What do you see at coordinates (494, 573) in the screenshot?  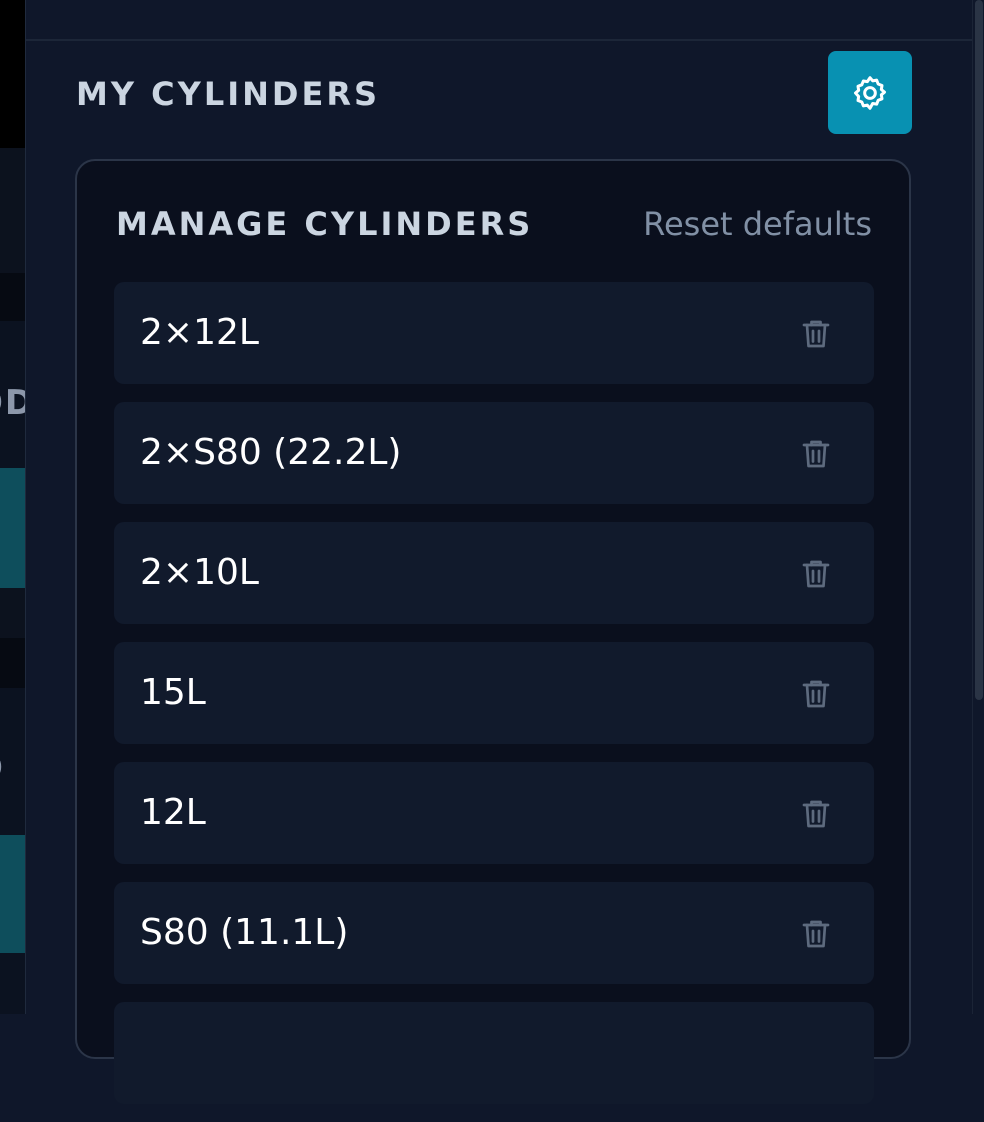 I see `cylinder-item: 2×10L` at bounding box center [494, 573].